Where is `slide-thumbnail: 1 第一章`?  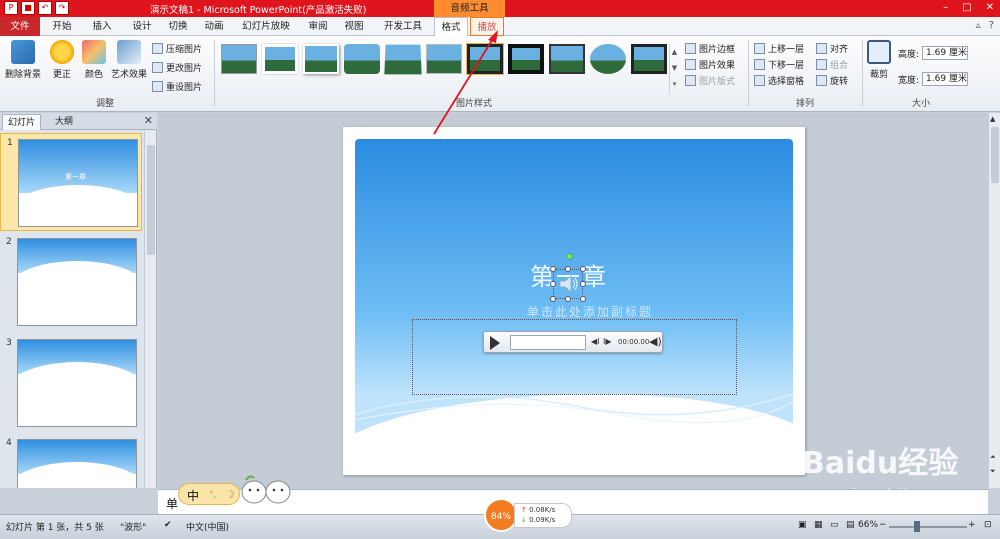
slide-thumbnail: 1 第一章 is located at coordinates (71, 182).